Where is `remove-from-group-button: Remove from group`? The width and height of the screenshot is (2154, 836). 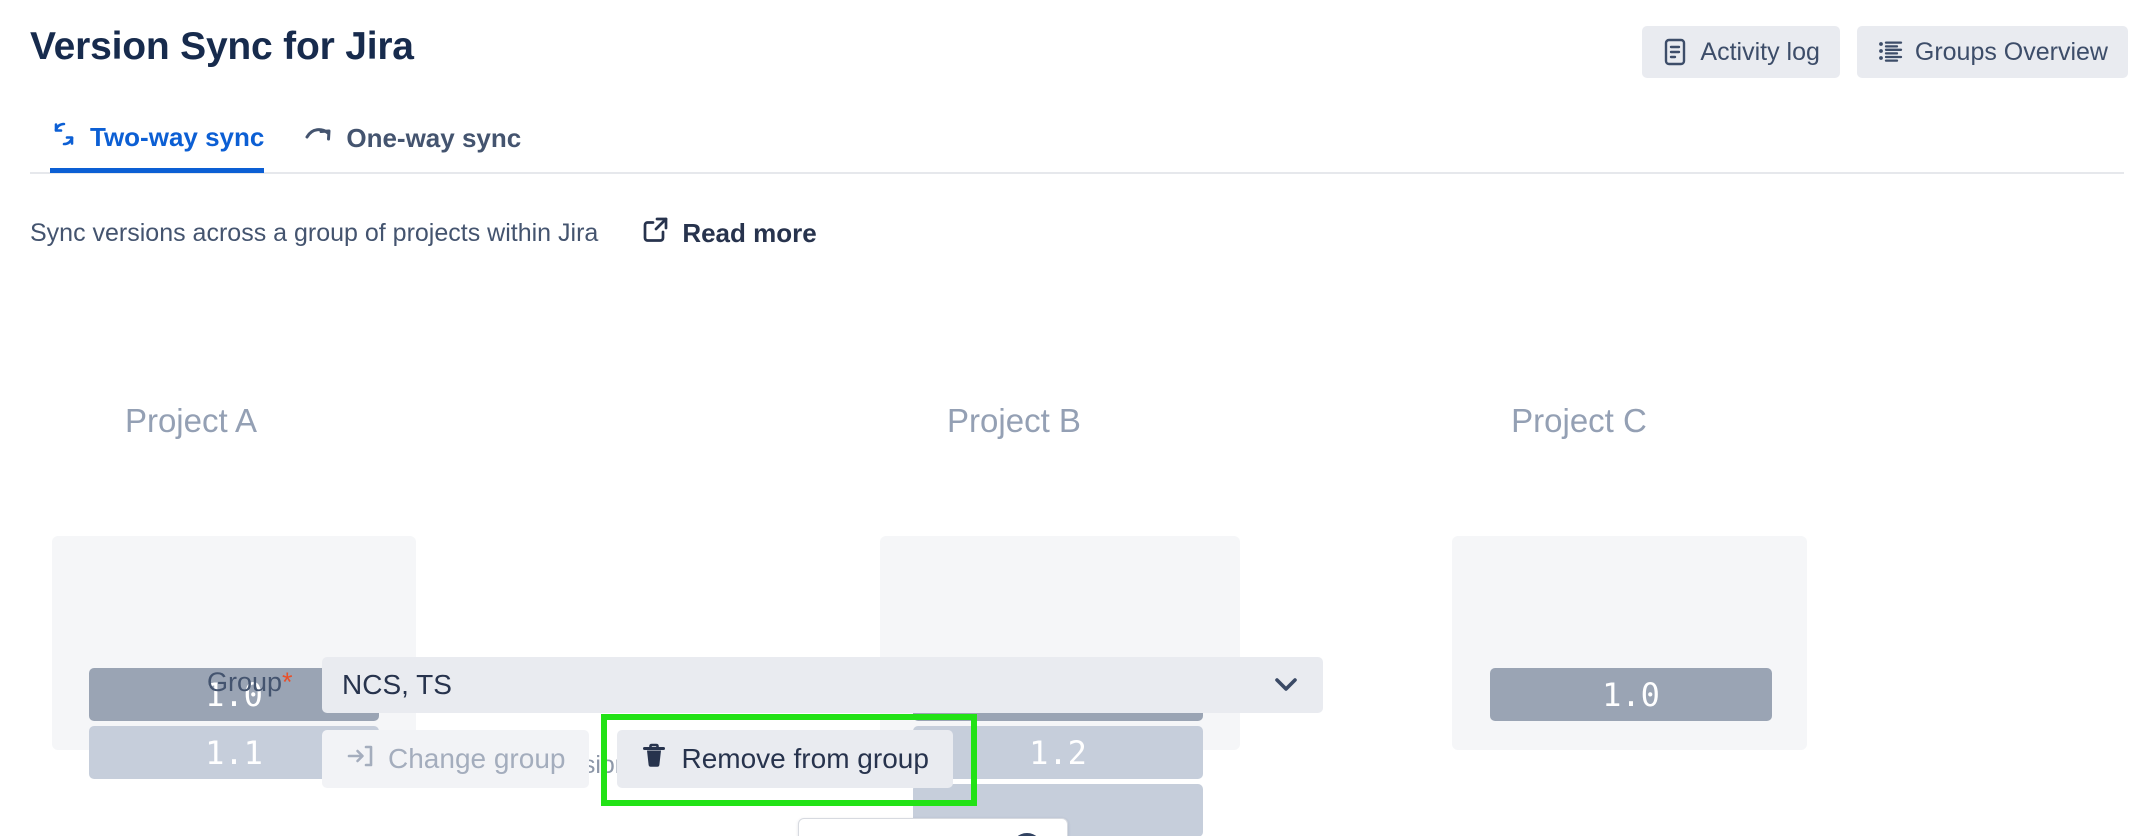 remove-from-group-button: Remove from group is located at coordinates (785, 759).